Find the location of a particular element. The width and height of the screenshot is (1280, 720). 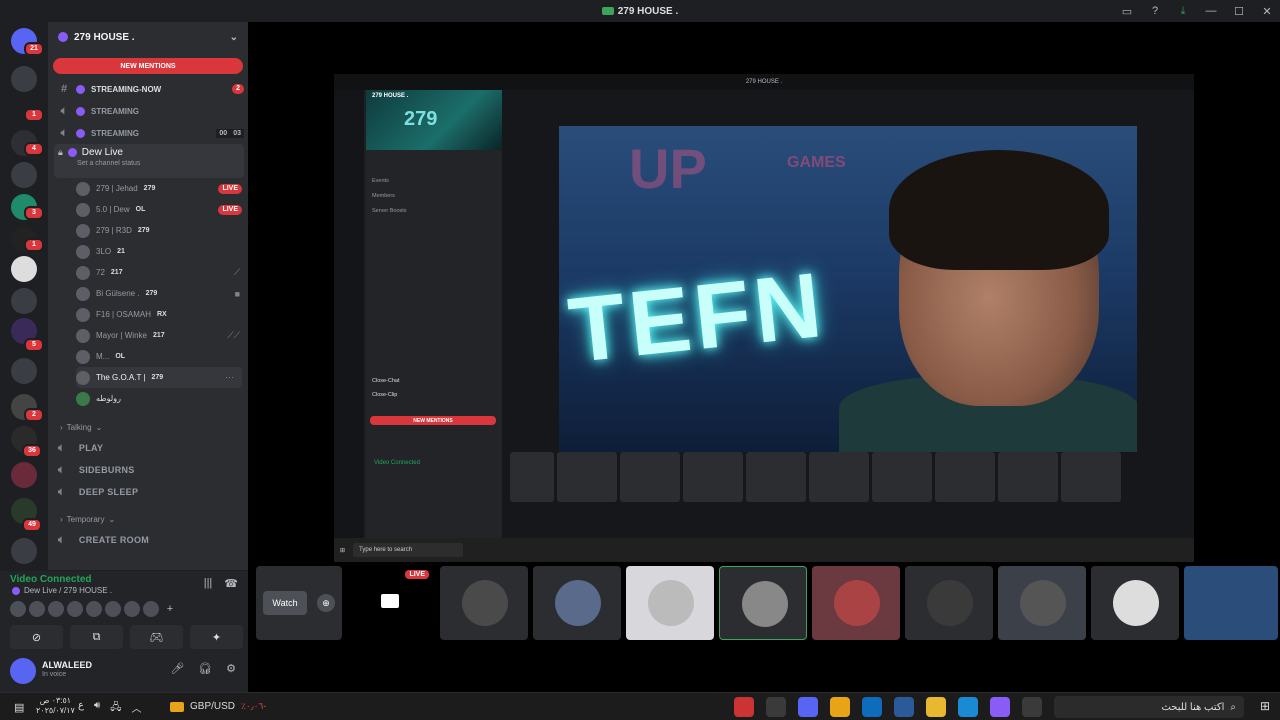

copilot-icon is located at coordinates (1000, 707).